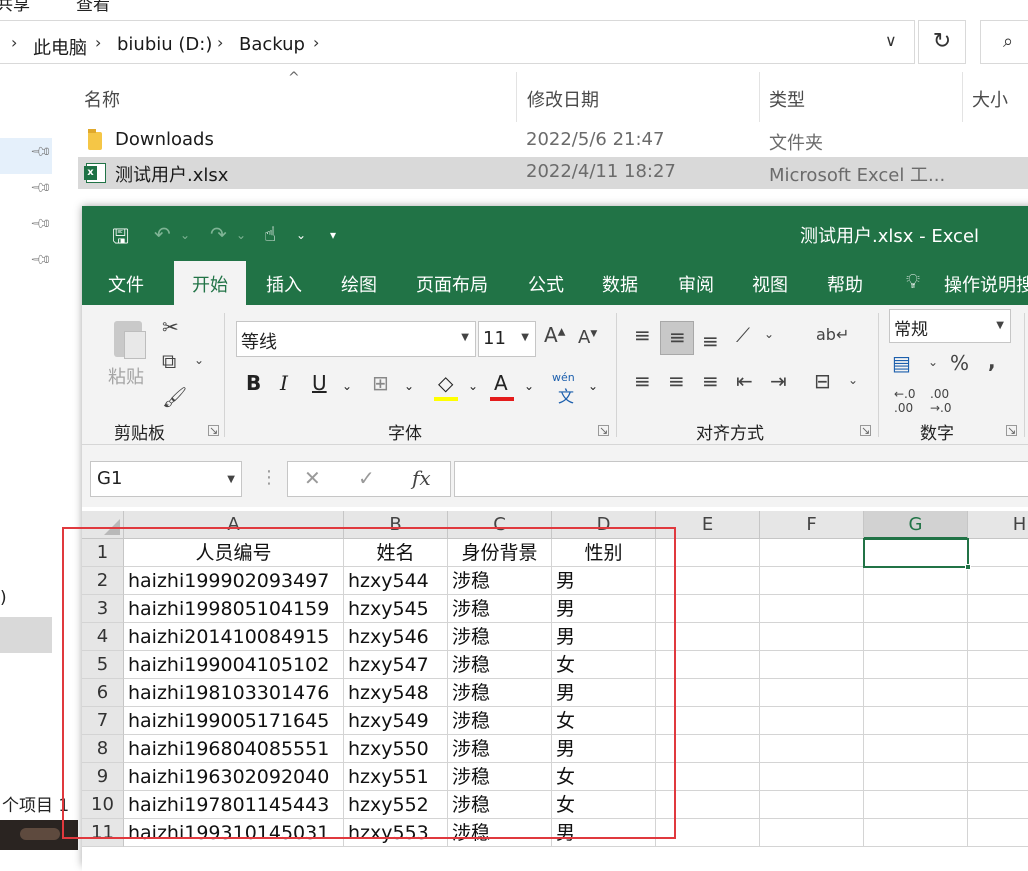 This screenshot has width=1028, height=871. What do you see at coordinates (942, 42) in the screenshot?
I see `refresh-button: ↻` at bounding box center [942, 42].